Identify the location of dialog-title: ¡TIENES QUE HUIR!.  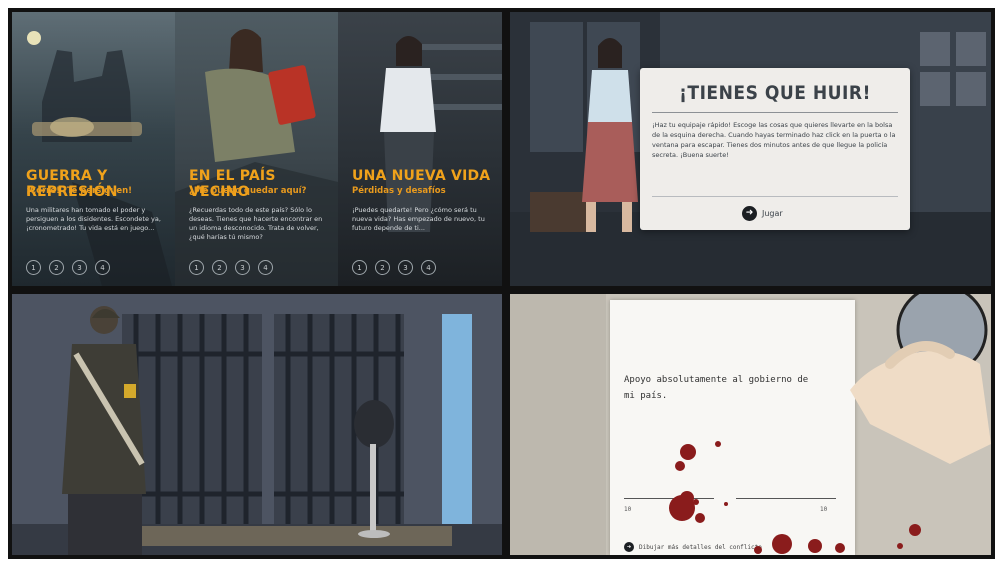
(775, 93).